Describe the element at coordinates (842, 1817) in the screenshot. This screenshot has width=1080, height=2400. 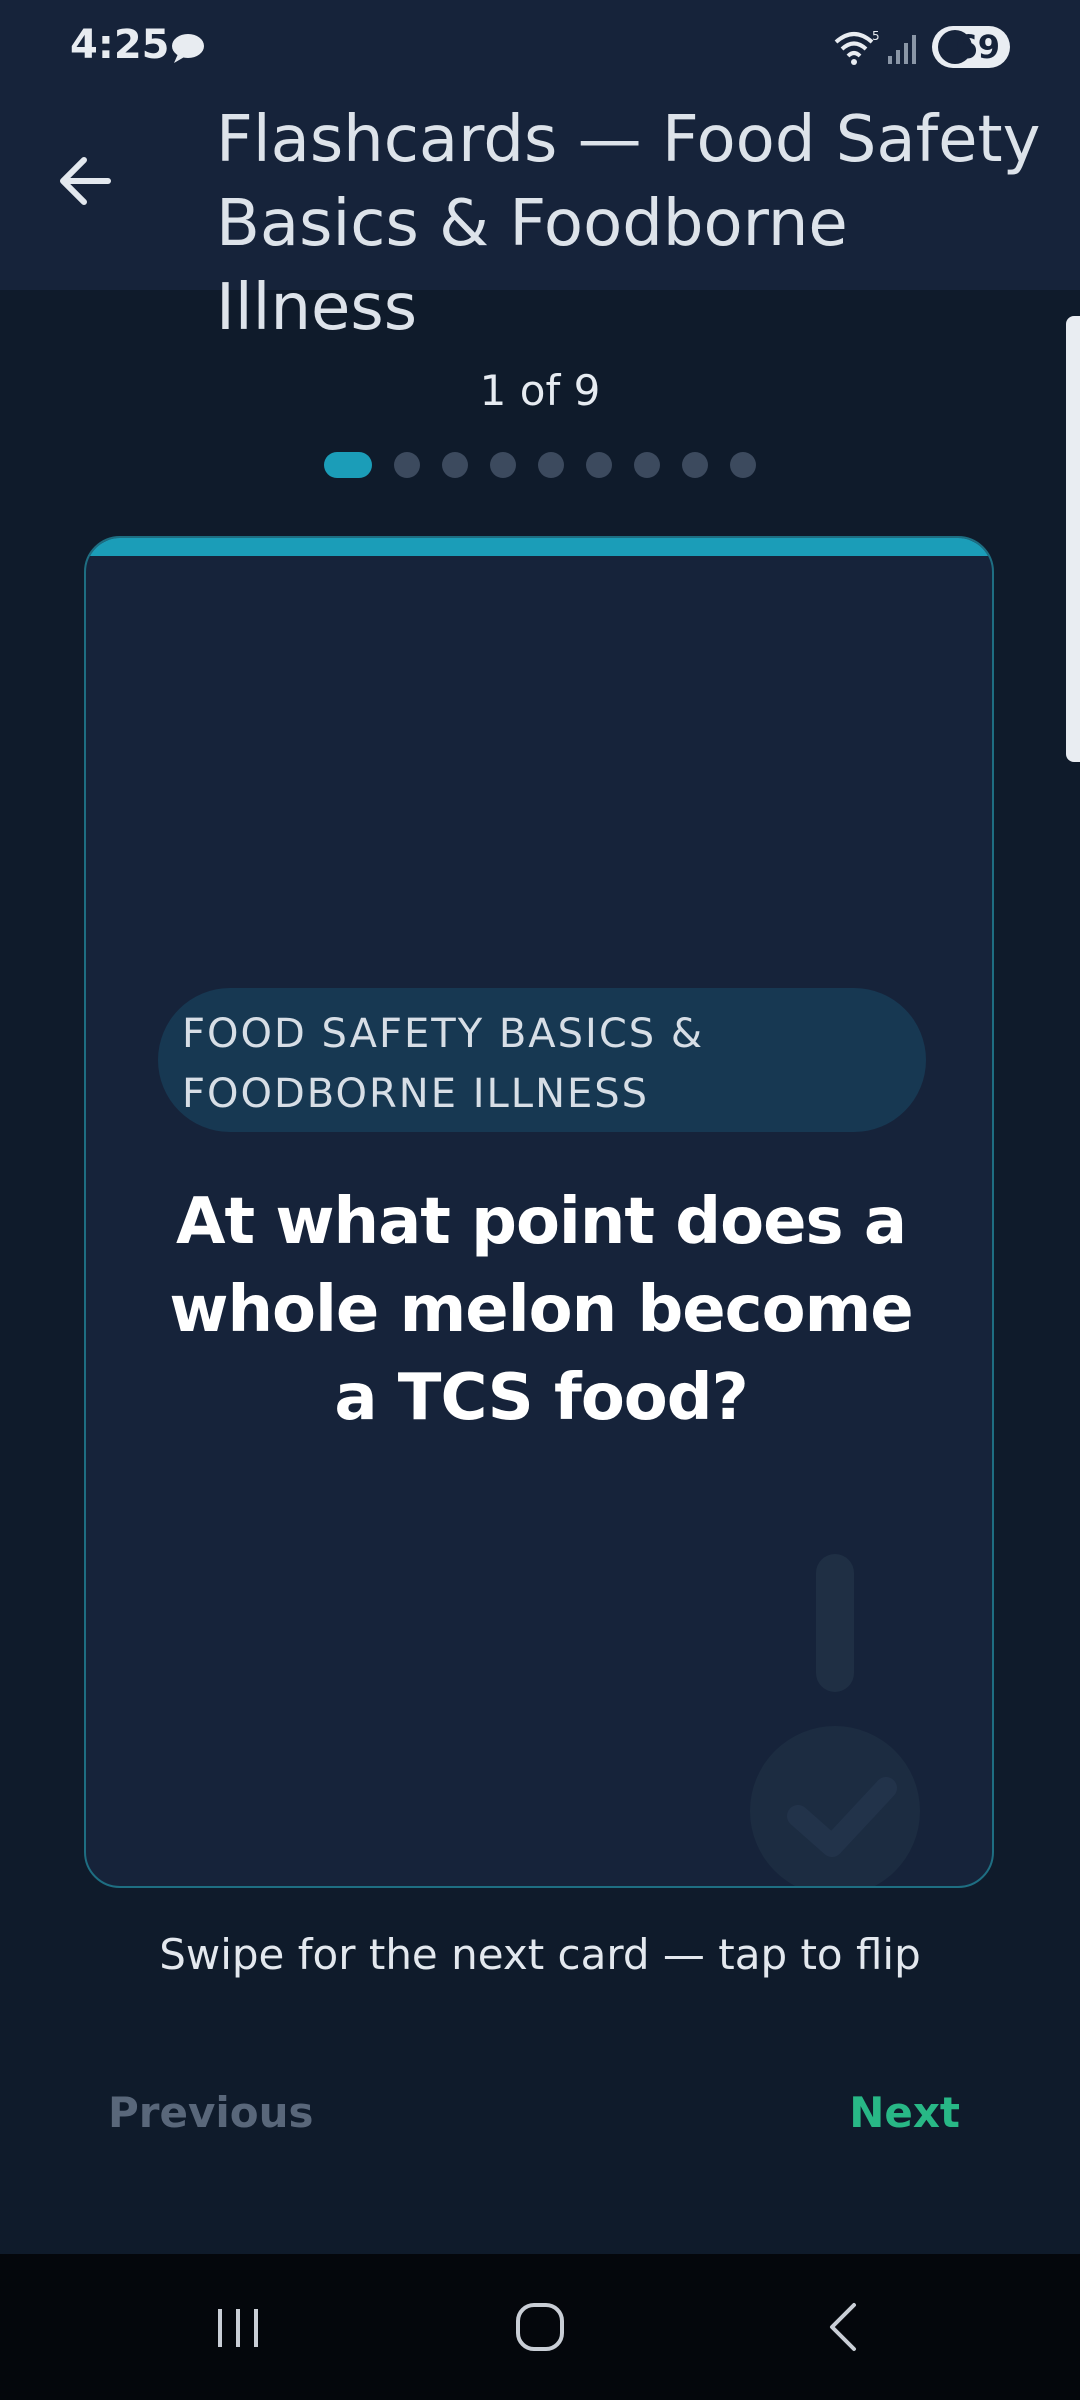
I see `check-icon` at that location.